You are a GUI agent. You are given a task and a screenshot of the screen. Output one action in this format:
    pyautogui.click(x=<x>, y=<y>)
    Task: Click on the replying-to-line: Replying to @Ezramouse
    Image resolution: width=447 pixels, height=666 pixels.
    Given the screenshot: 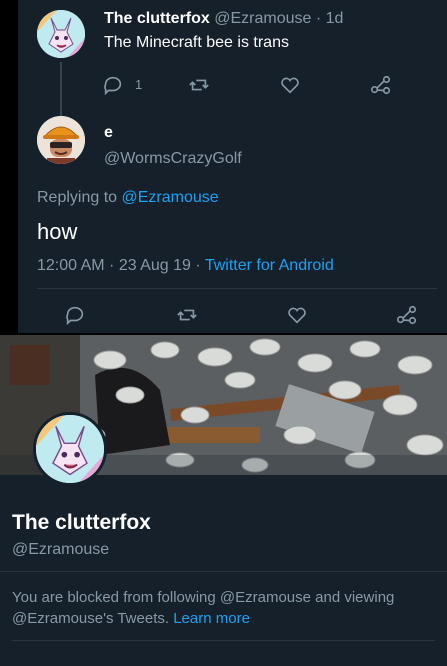 What is the action you would take?
    pyautogui.click(x=128, y=198)
    